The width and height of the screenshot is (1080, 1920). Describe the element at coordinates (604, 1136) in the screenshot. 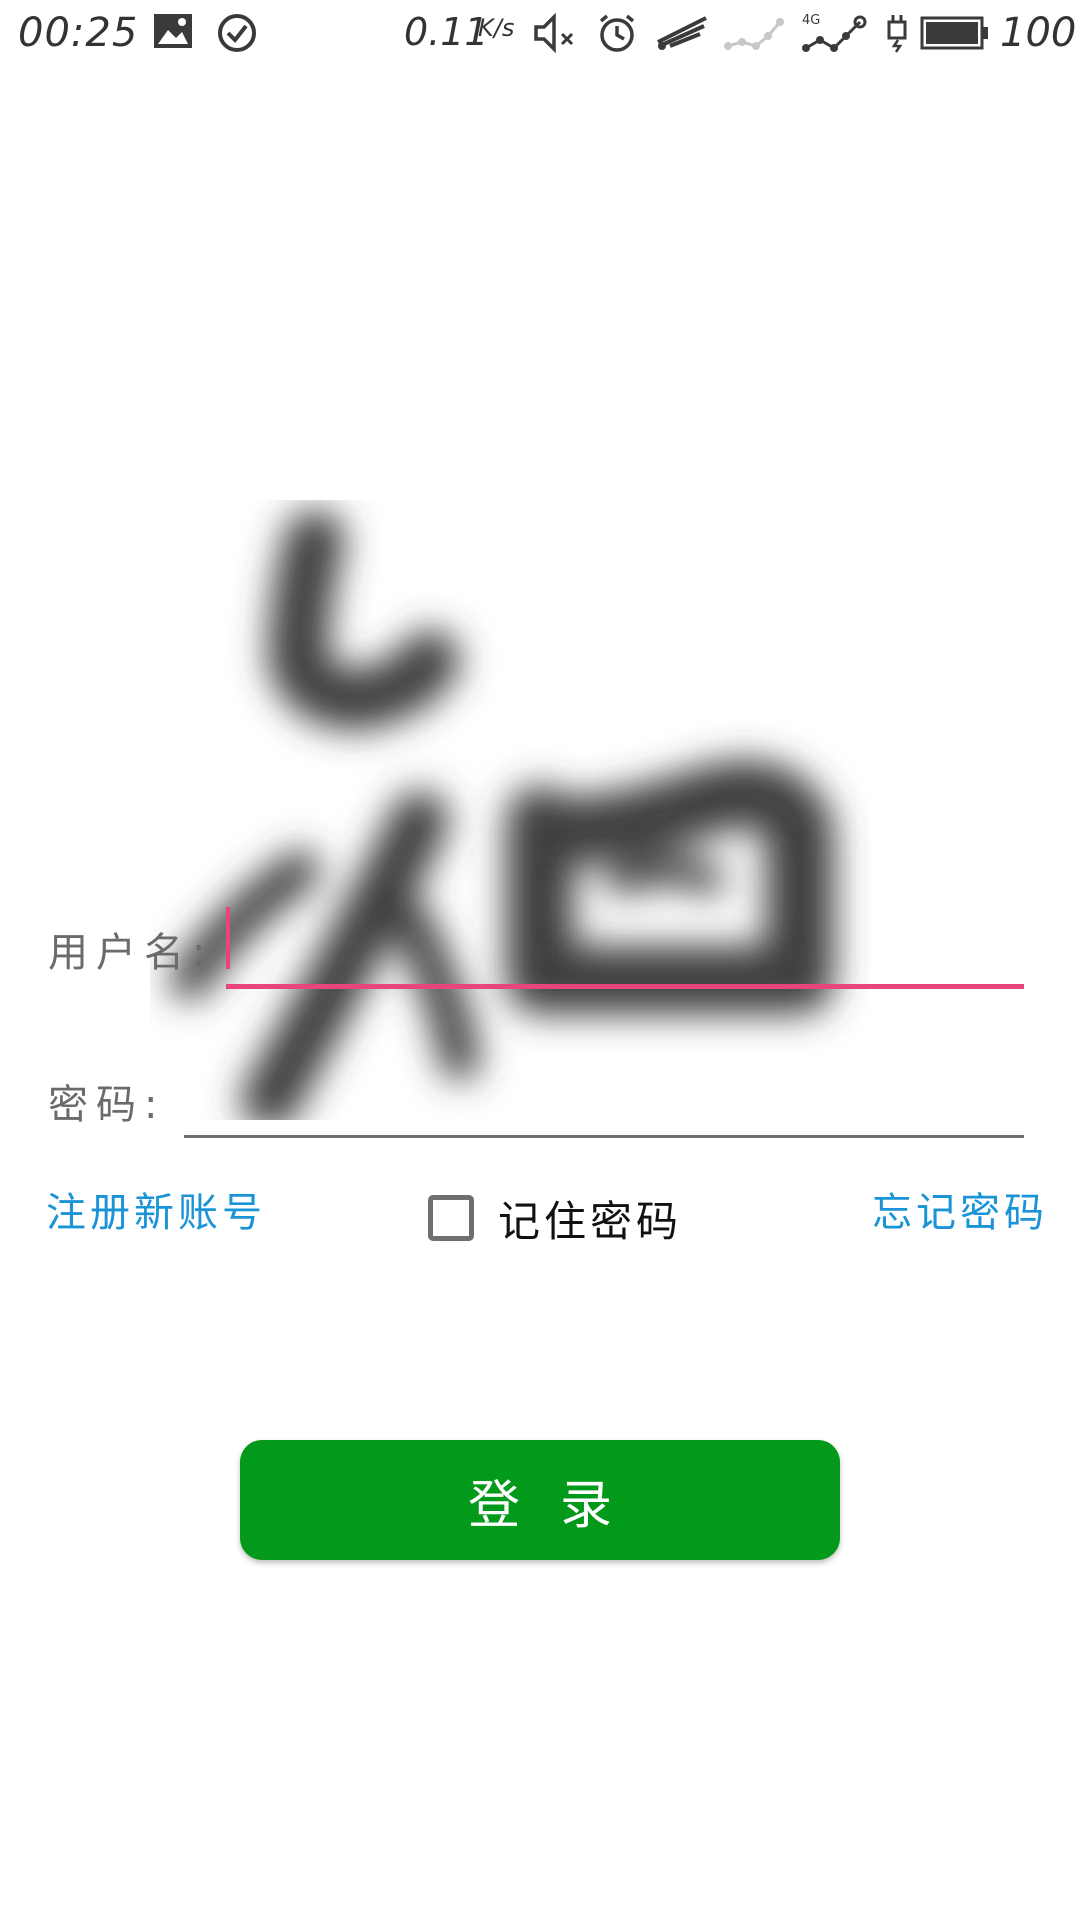

I see `password-underline` at that location.